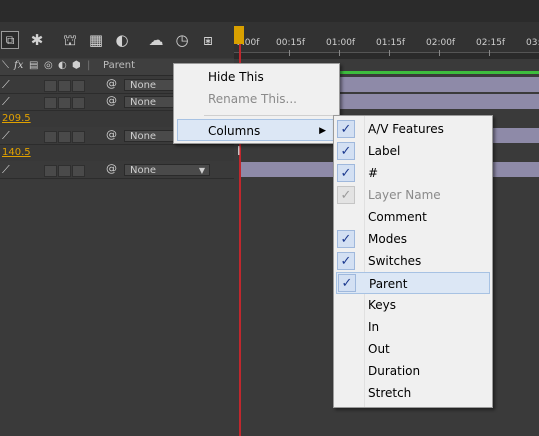 The width and height of the screenshot is (539, 436). What do you see at coordinates (532, 43) in the screenshot?
I see `ruler-tick-label: 03:` at bounding box center [532, 43].